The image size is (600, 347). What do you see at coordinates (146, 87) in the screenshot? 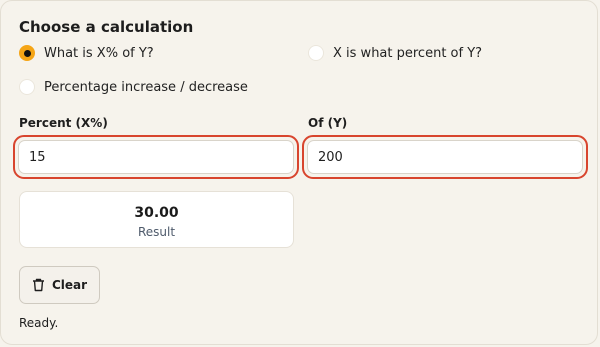
I see `mode-option-label: Percentage increase / decrease` at bounding box center [146, 87].